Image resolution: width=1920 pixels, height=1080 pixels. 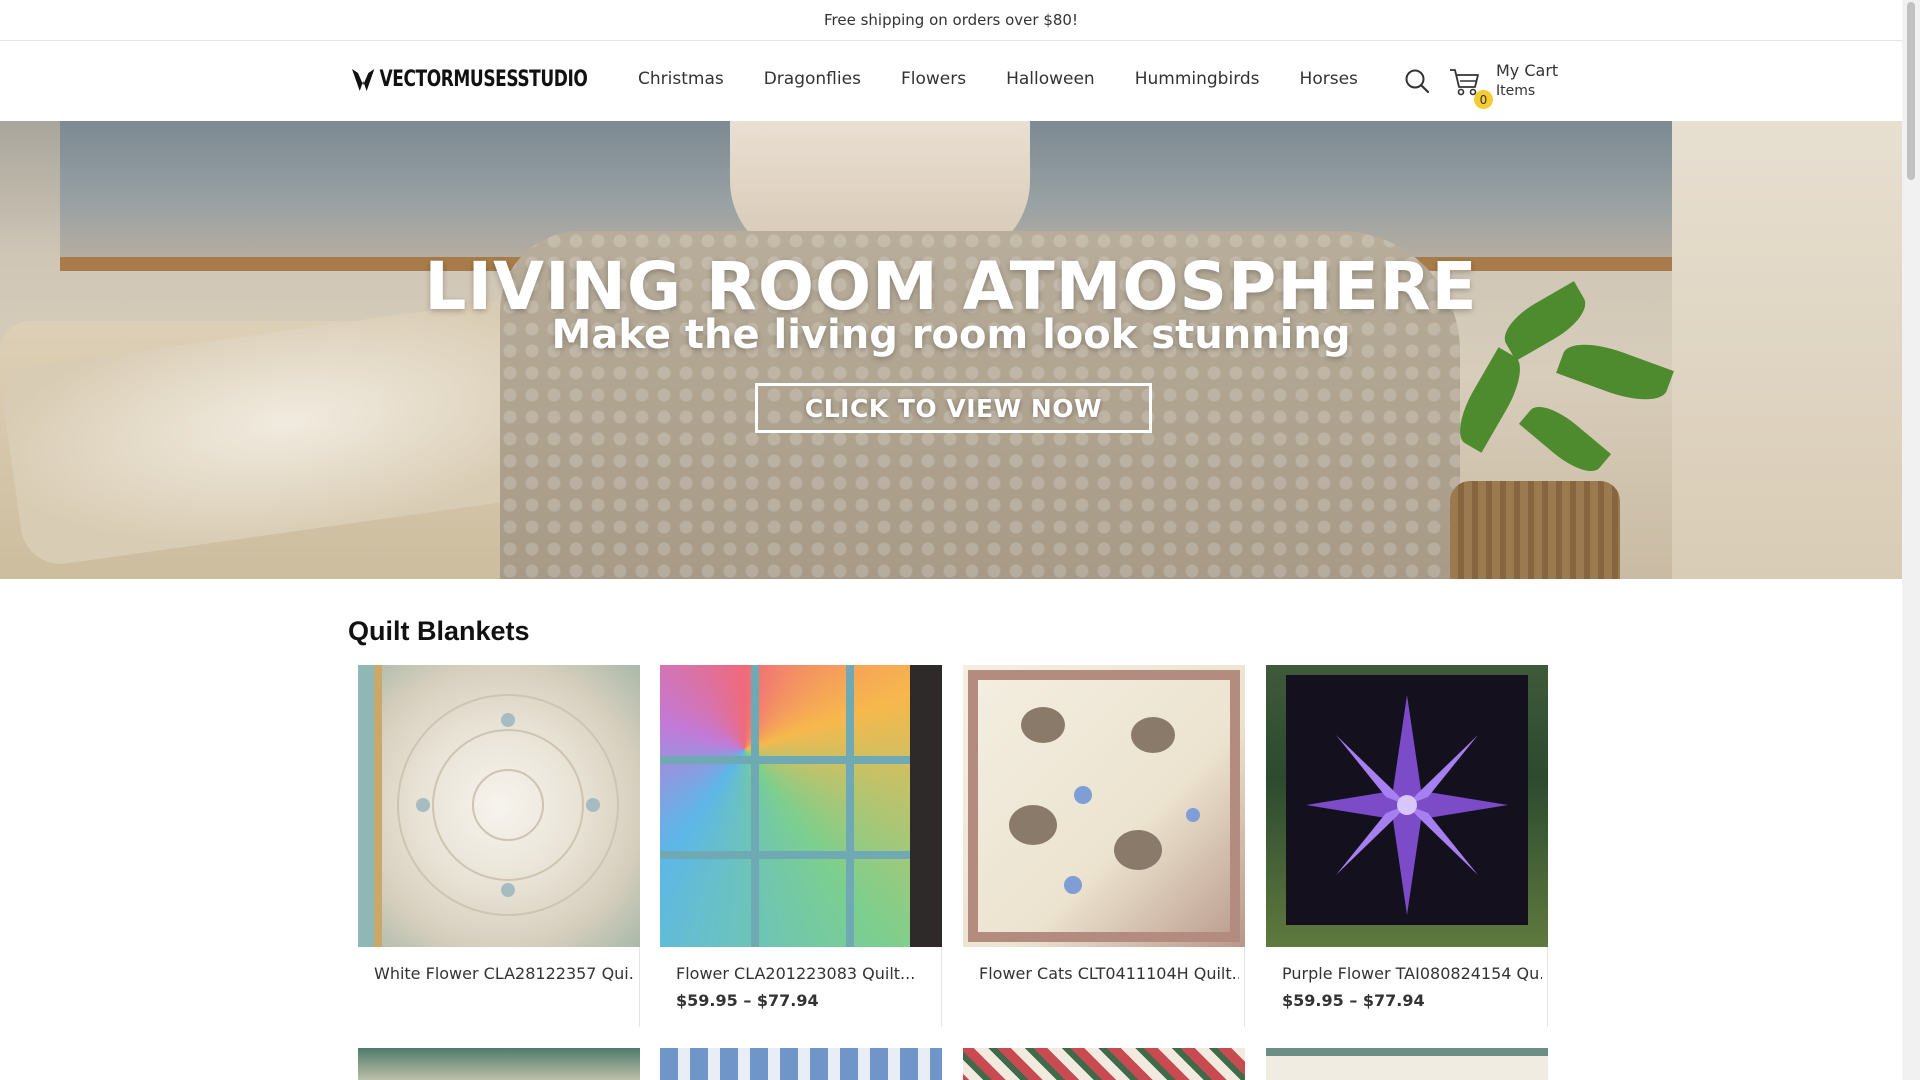 I want to click on cart-label: My Cart, so click(x=1527, y=70).